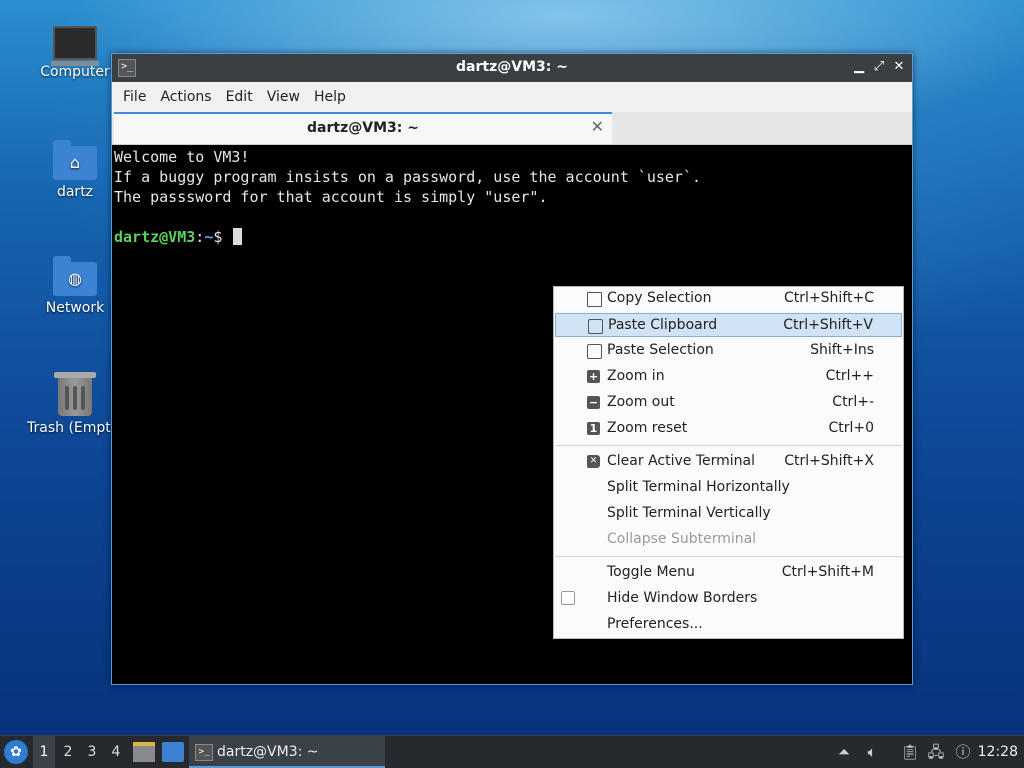 This screenshot has height=768, width=1024. Describe the element at coordinates (872, 752) in the screenshot. I see `volume-icon: 🔈︎` at that location.